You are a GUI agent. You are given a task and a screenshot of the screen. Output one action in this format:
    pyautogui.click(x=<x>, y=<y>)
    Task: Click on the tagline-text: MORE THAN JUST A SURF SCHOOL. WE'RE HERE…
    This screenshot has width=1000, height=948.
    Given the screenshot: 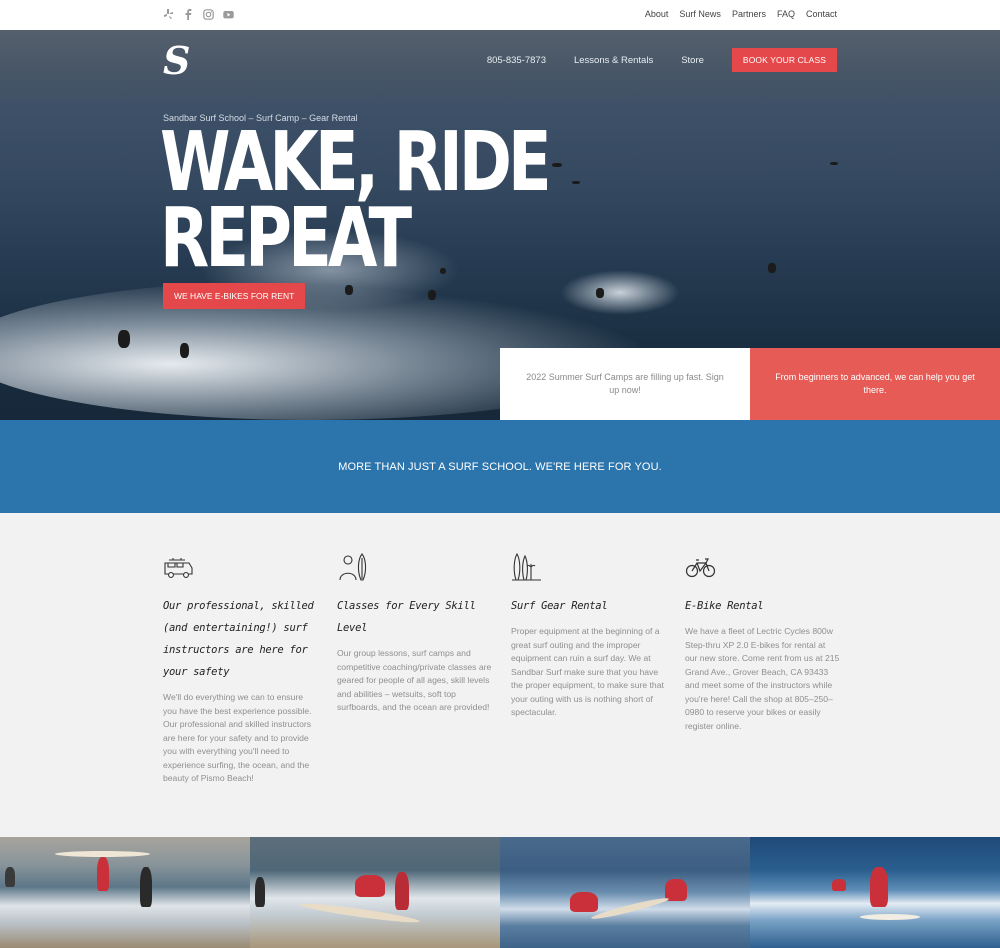 What is the action you would take?
    pyautogui.click(x=500, y=466)
    